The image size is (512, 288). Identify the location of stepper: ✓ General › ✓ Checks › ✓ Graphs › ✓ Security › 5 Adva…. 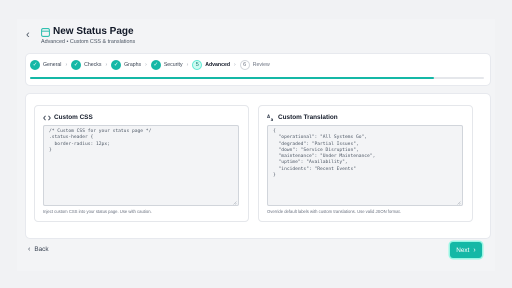
(150, 65).